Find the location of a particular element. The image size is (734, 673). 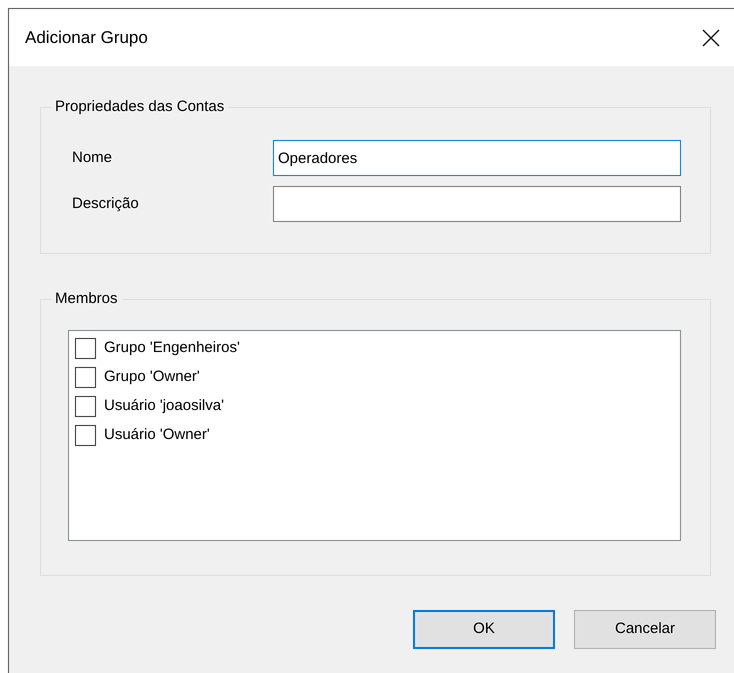

member-label: Grupo 'Owner' is located at coordinates (152, 377).